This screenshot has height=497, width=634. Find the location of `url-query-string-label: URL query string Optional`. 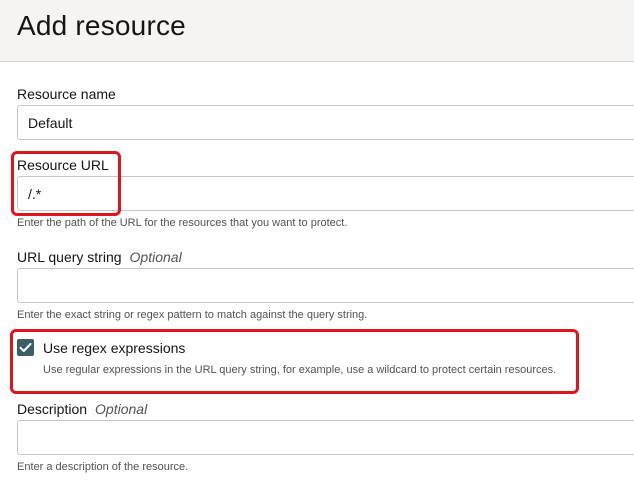

url-query-string-label: URL query string Optional is located at coordinates (99, 257).